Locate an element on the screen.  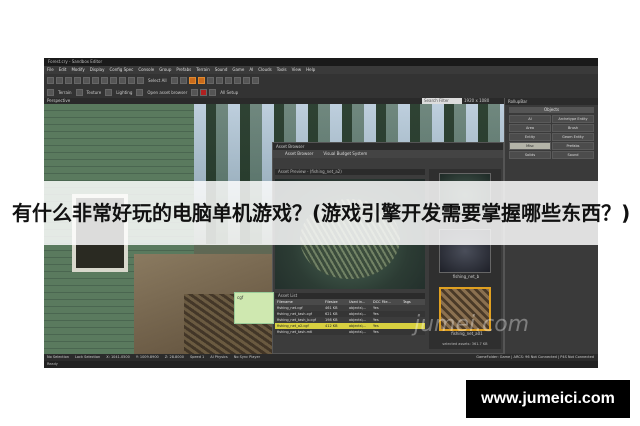
asset-browser-icon is located at coordinates (140, 92).